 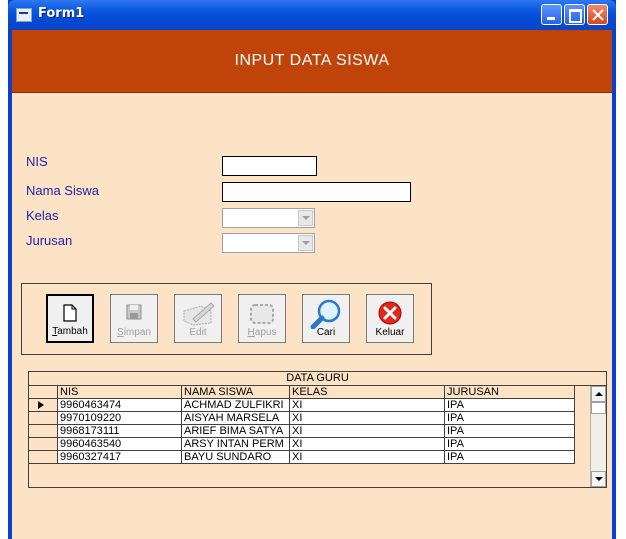 What do you see at coordinates (49, 240) in the screenshot?
I see `jurusan-label: Jurusan` at bounding box center [49, 240].